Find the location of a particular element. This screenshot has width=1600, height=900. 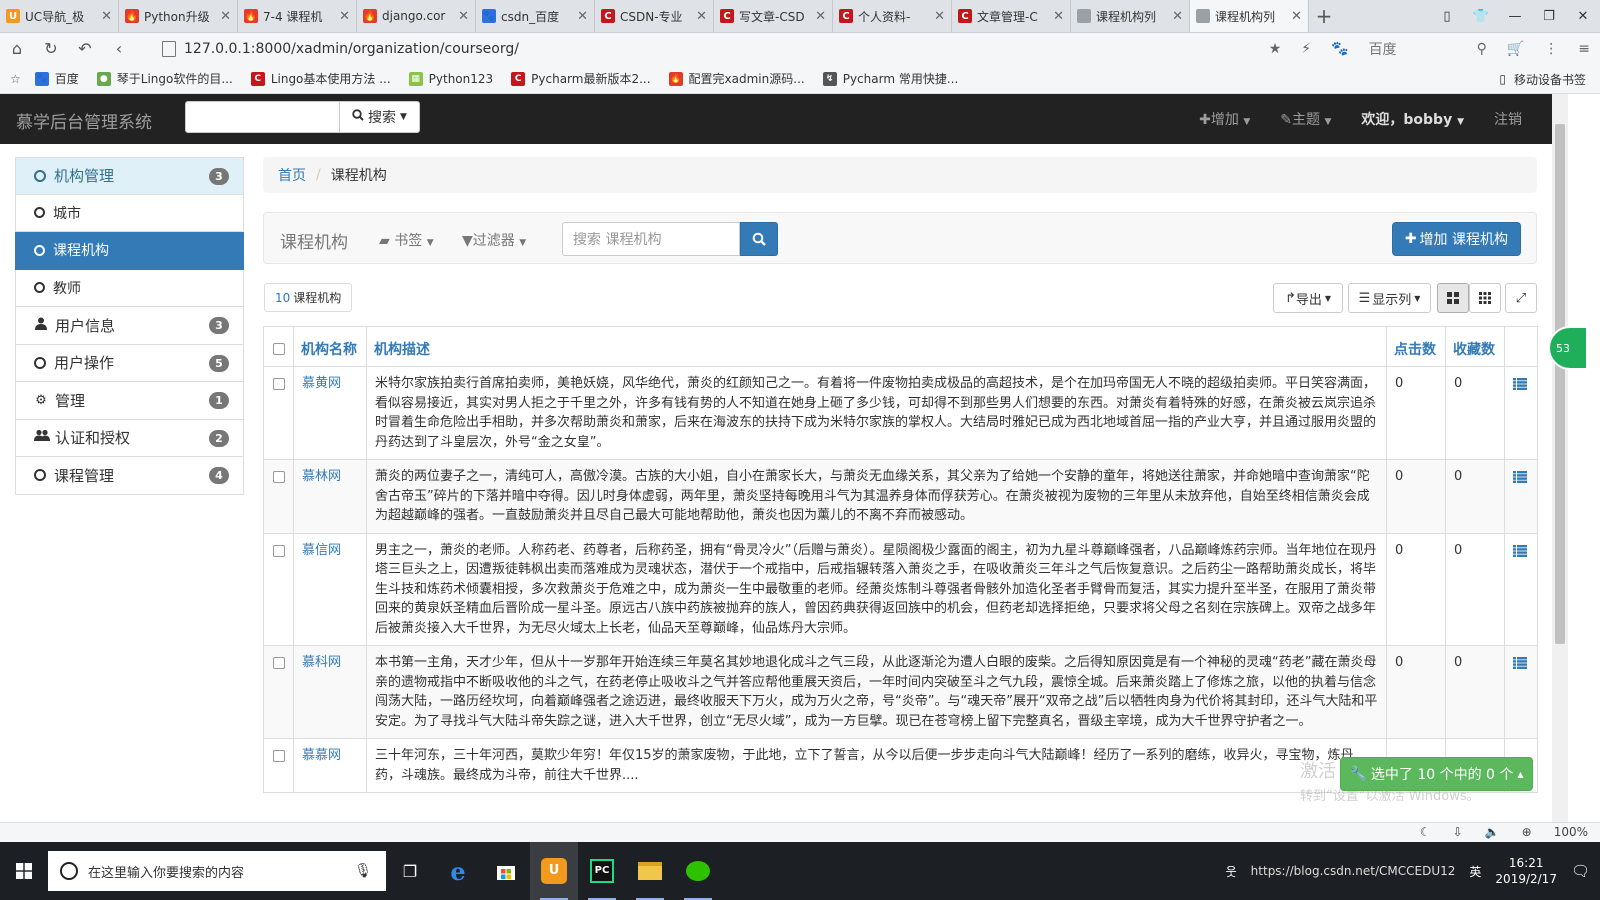

browser-tab: C 文章管理-C ✕ is located at coordinates (1011, 16).